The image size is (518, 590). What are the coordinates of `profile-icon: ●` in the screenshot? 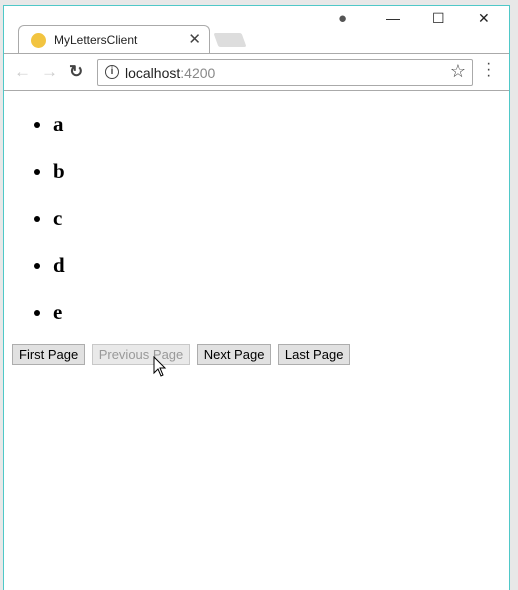 It's located at (342, 18).